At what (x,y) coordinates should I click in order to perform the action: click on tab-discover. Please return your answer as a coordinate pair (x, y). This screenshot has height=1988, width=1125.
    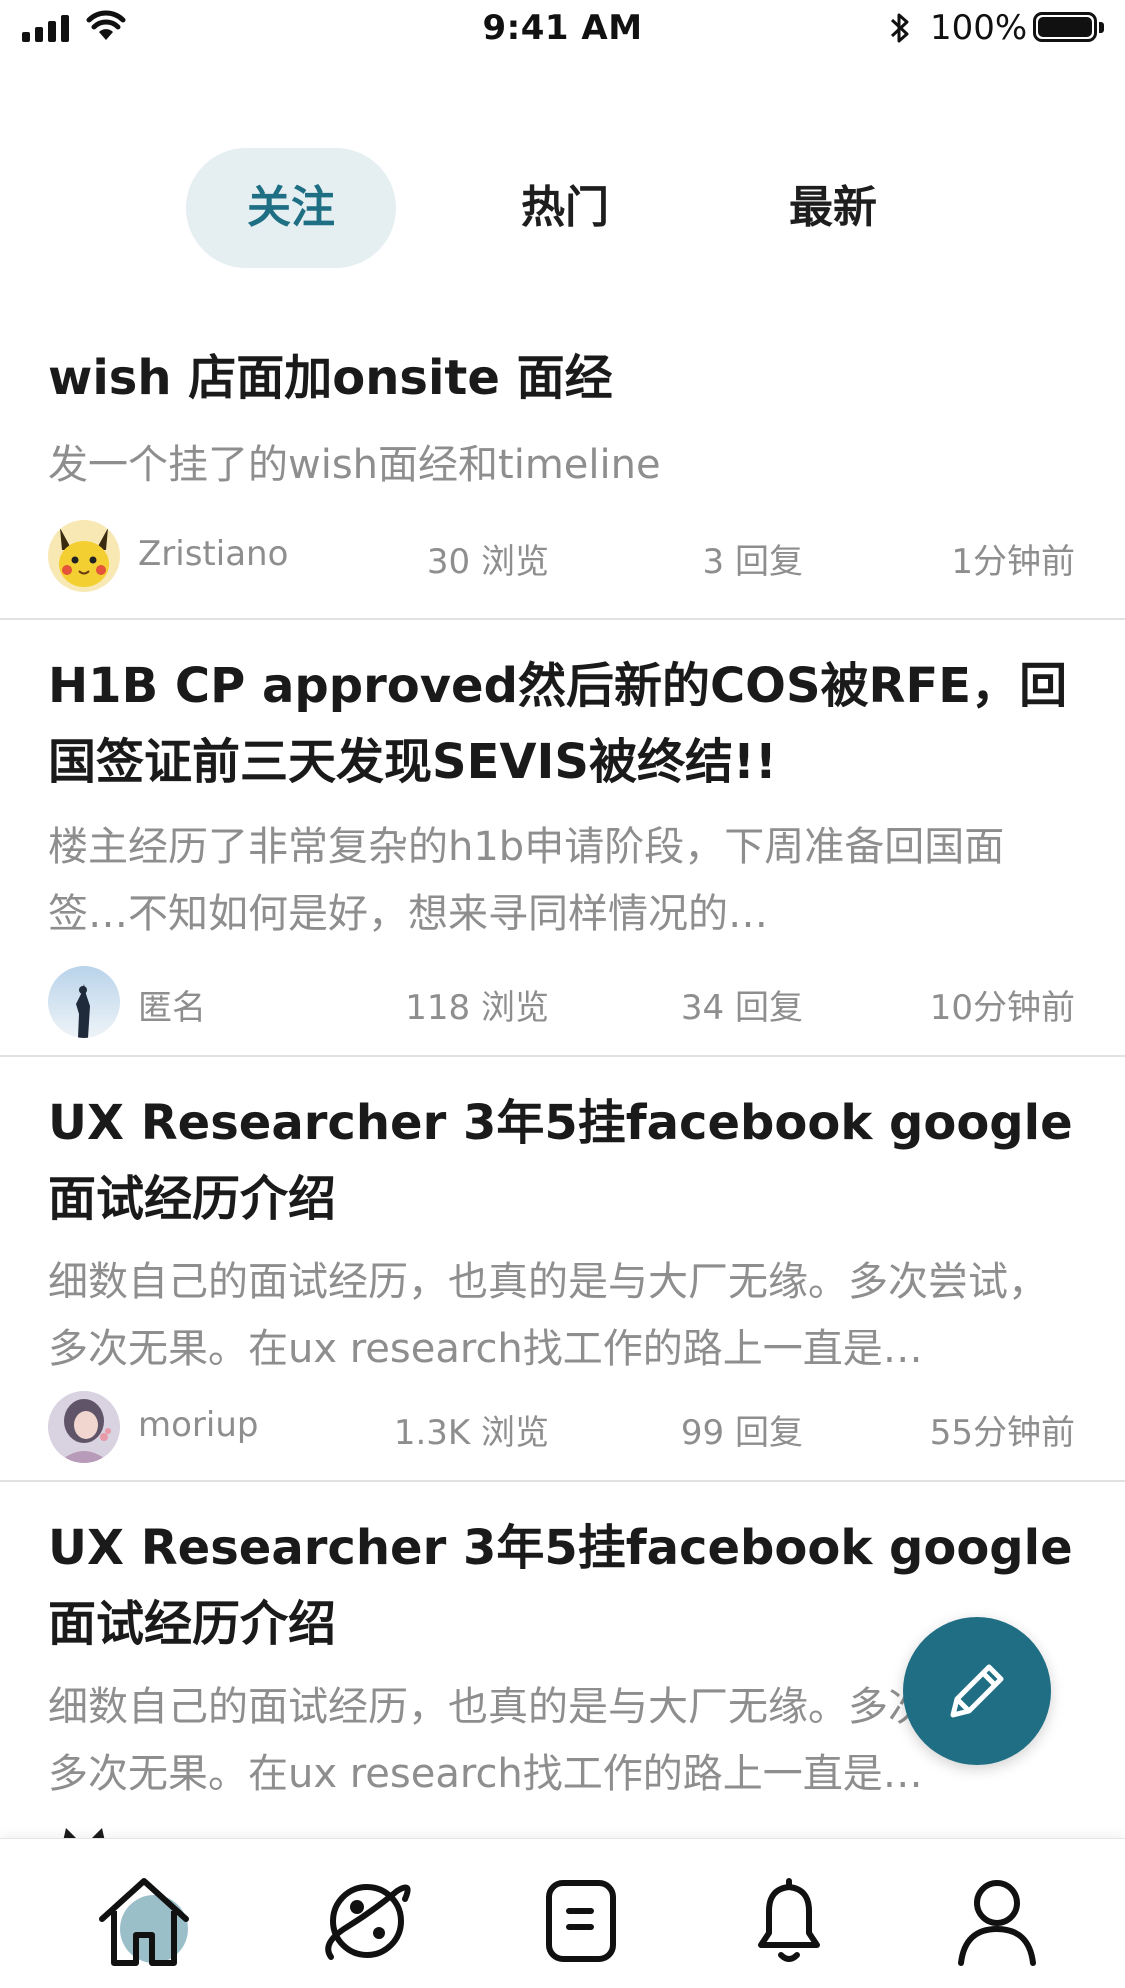
    Looking at the image, I should click on (367, 1921).